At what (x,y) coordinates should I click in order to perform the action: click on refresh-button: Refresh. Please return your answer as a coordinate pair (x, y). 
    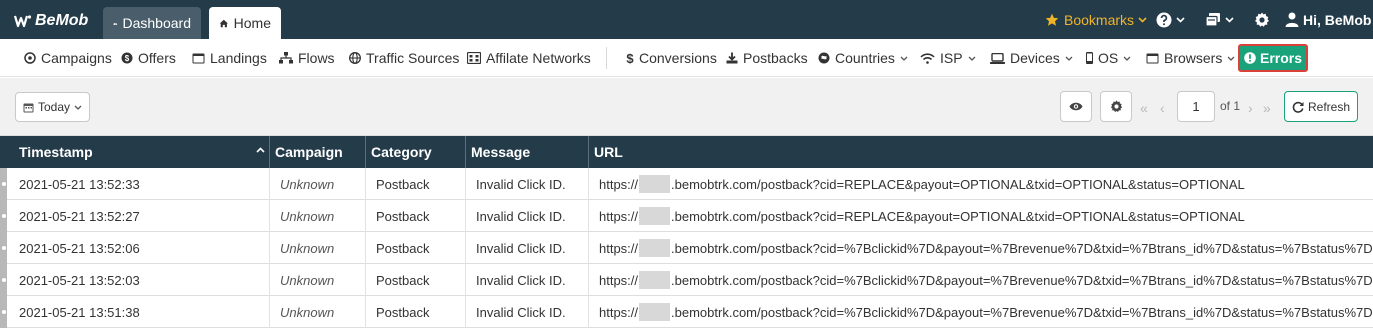
    Looking at the image, I should click on (1321, 106).